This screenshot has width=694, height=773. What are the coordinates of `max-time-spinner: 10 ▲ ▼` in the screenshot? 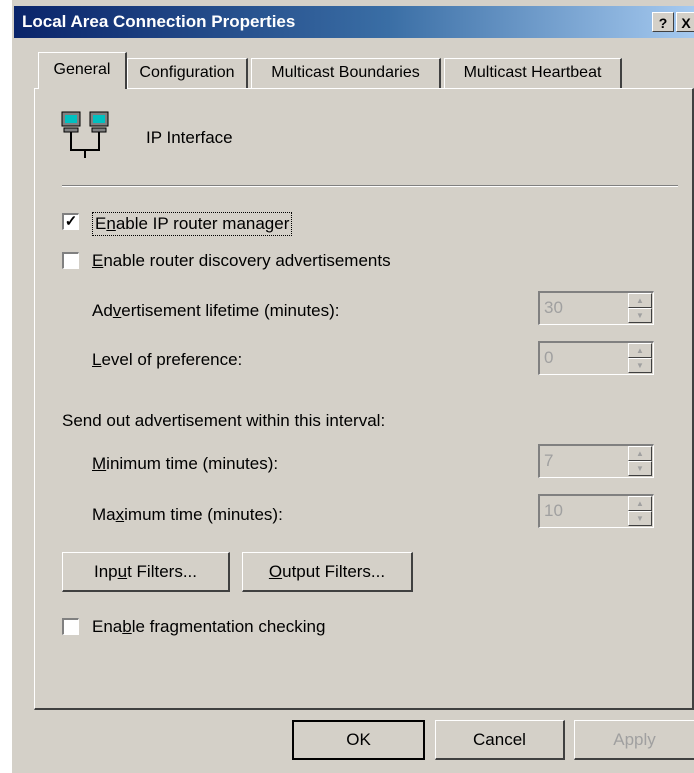 It's located at (596, 511).